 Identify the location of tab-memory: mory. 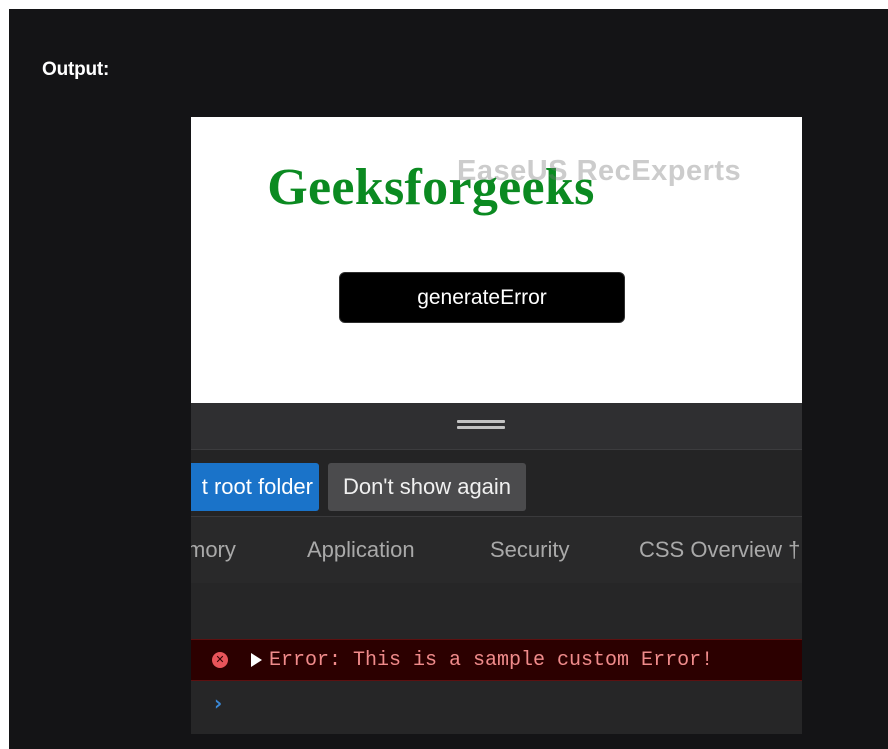
(213, 550).